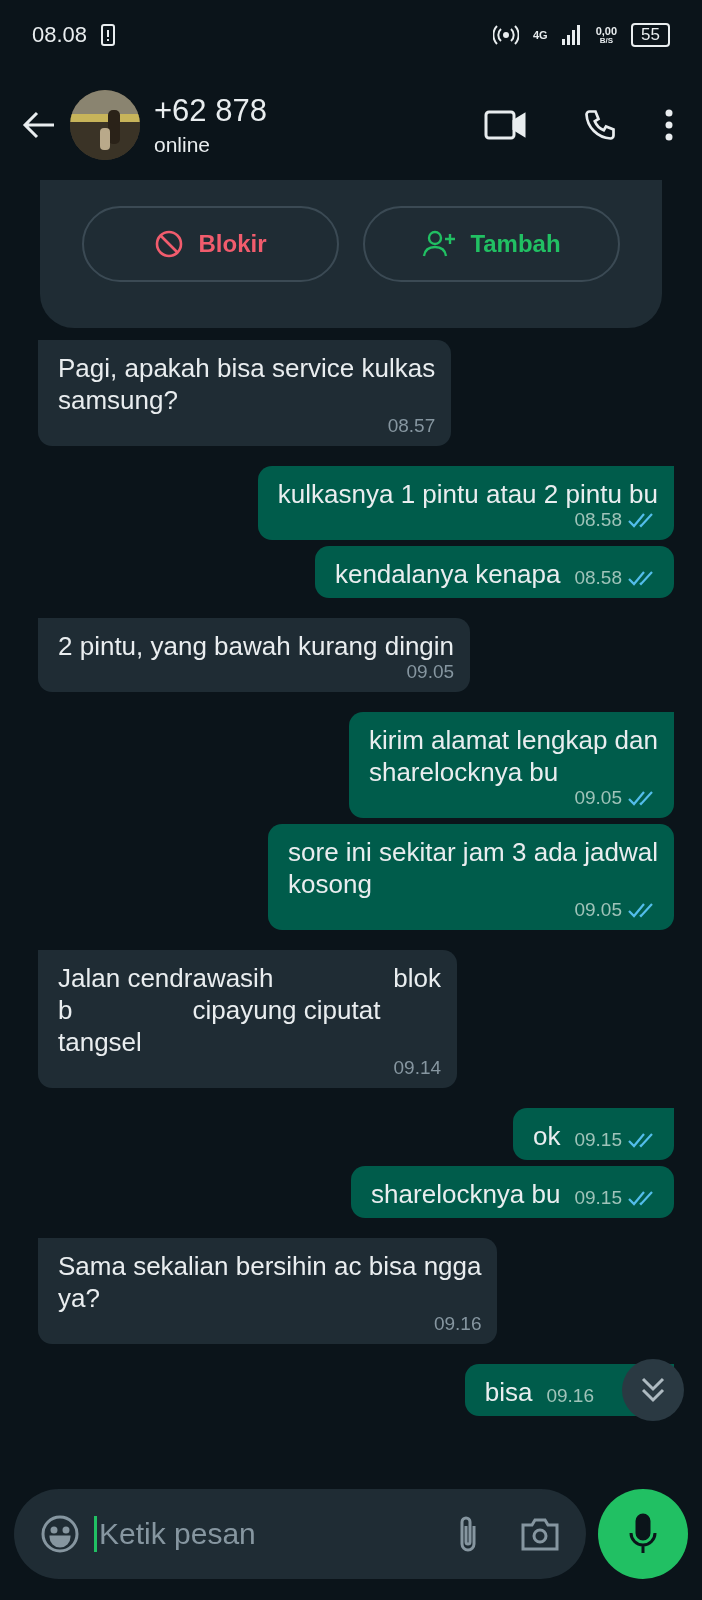 The image size is (702, 1600). Describe the element at coordinates (166, 978) in the screenshot. I see `message-text: Jalan cendrawasih` at that location.